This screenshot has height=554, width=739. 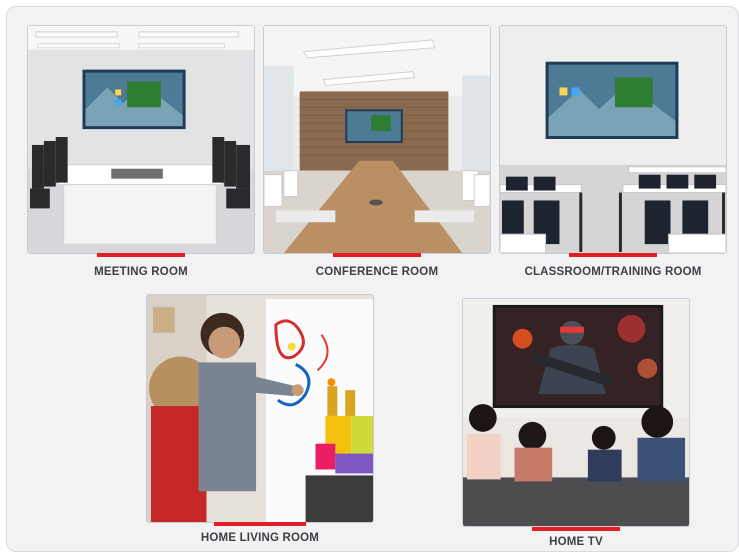 I want to click on use-case-card-classroom: CLASSROOM/TRAINING ROOM, so click(x=613, y=155).